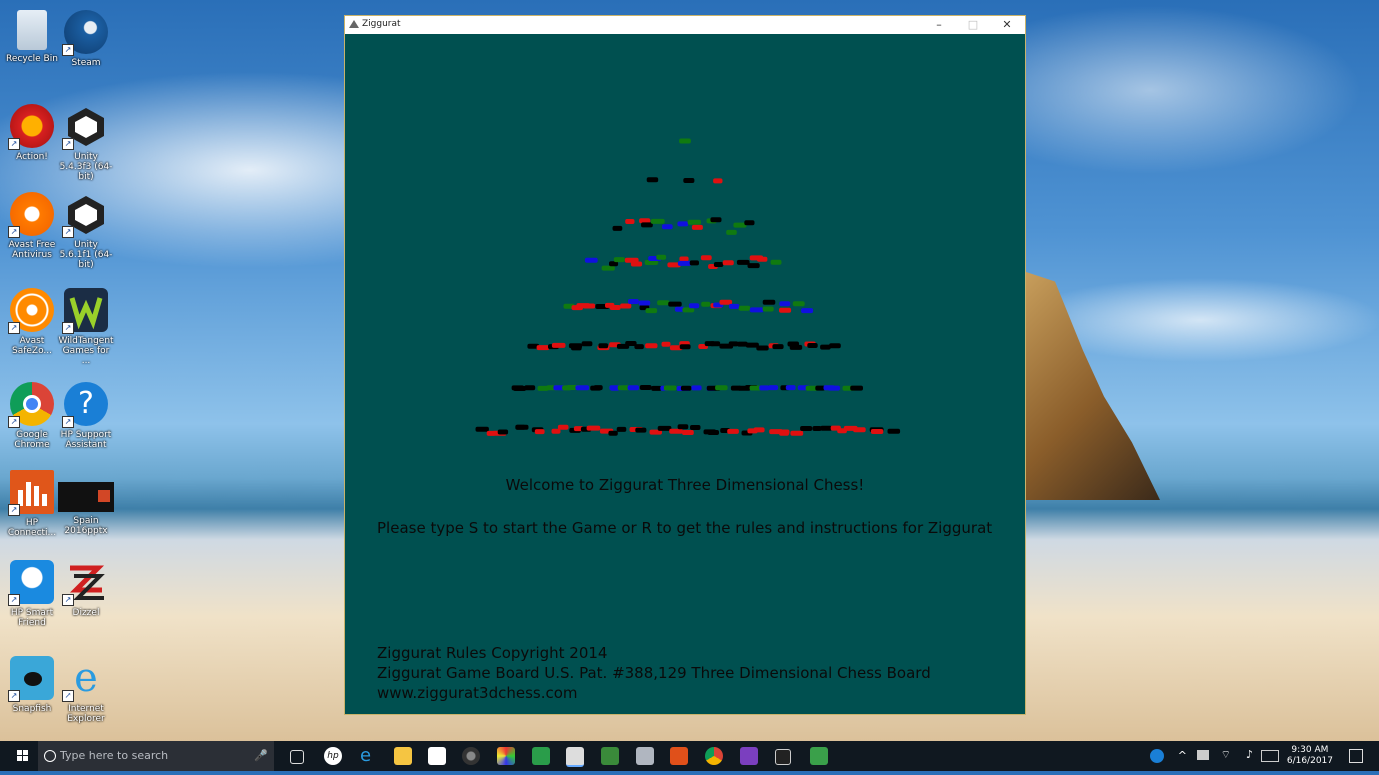 This screenshot has width=1379, height=775. Describe the element at coordinates (32, 37) in the screenshot. I see `desktop-icon-recycle-bin: Recycle Bin` at that location.